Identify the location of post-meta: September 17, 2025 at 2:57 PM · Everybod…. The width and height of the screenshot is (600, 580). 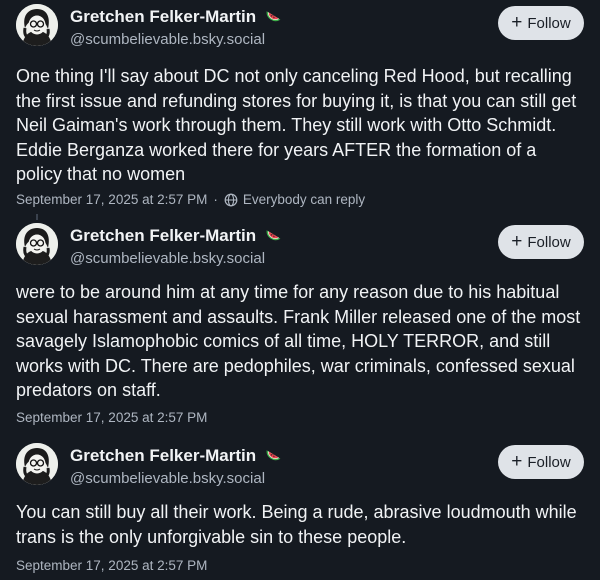
(190, 199).